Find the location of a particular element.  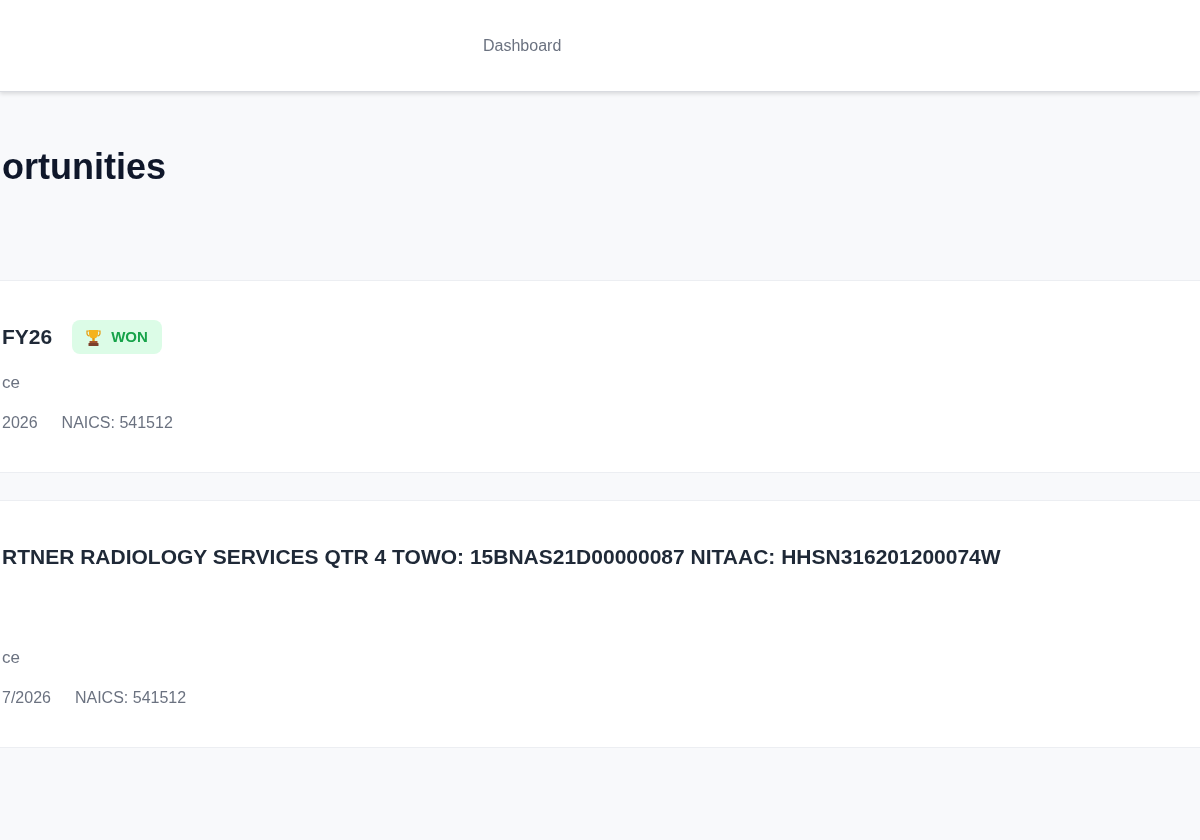

meta-text: 2026 is located at coordinates (20, 423).